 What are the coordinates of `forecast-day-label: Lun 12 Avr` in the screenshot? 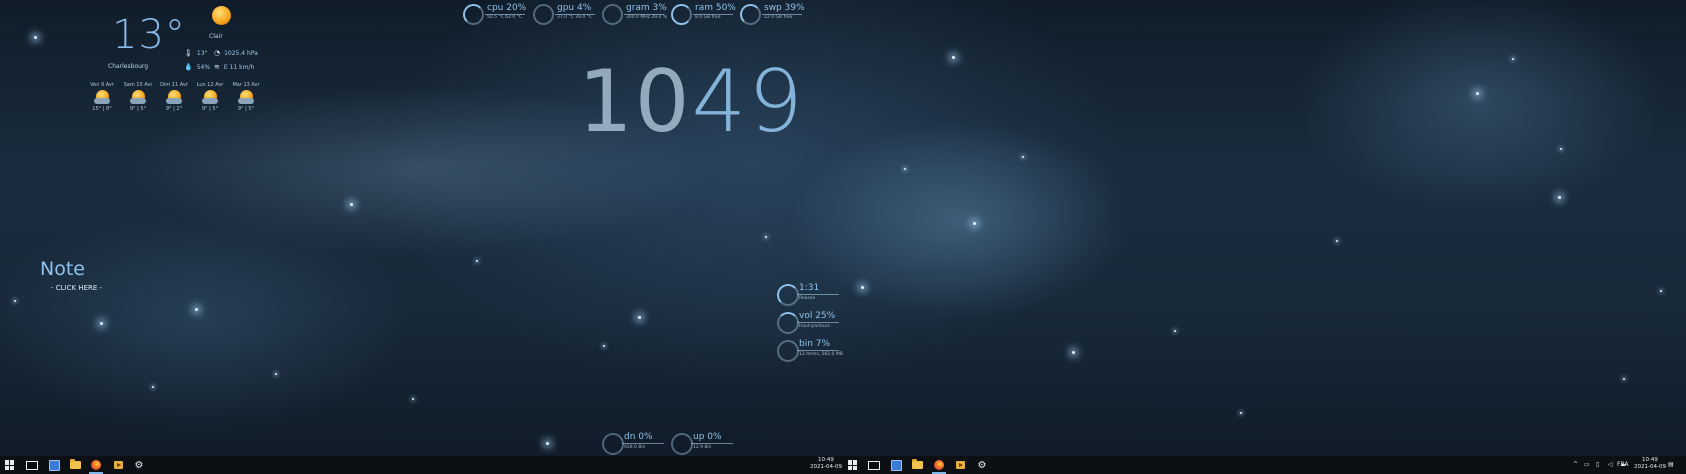 It's located at (210, 85).